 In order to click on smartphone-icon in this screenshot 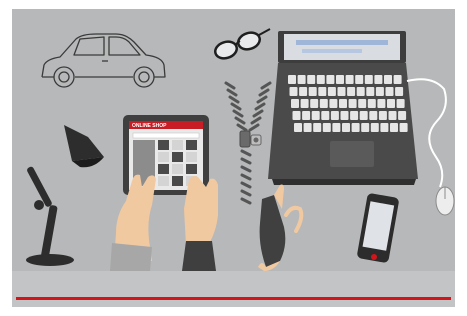, I will do `click(378, 228)`.